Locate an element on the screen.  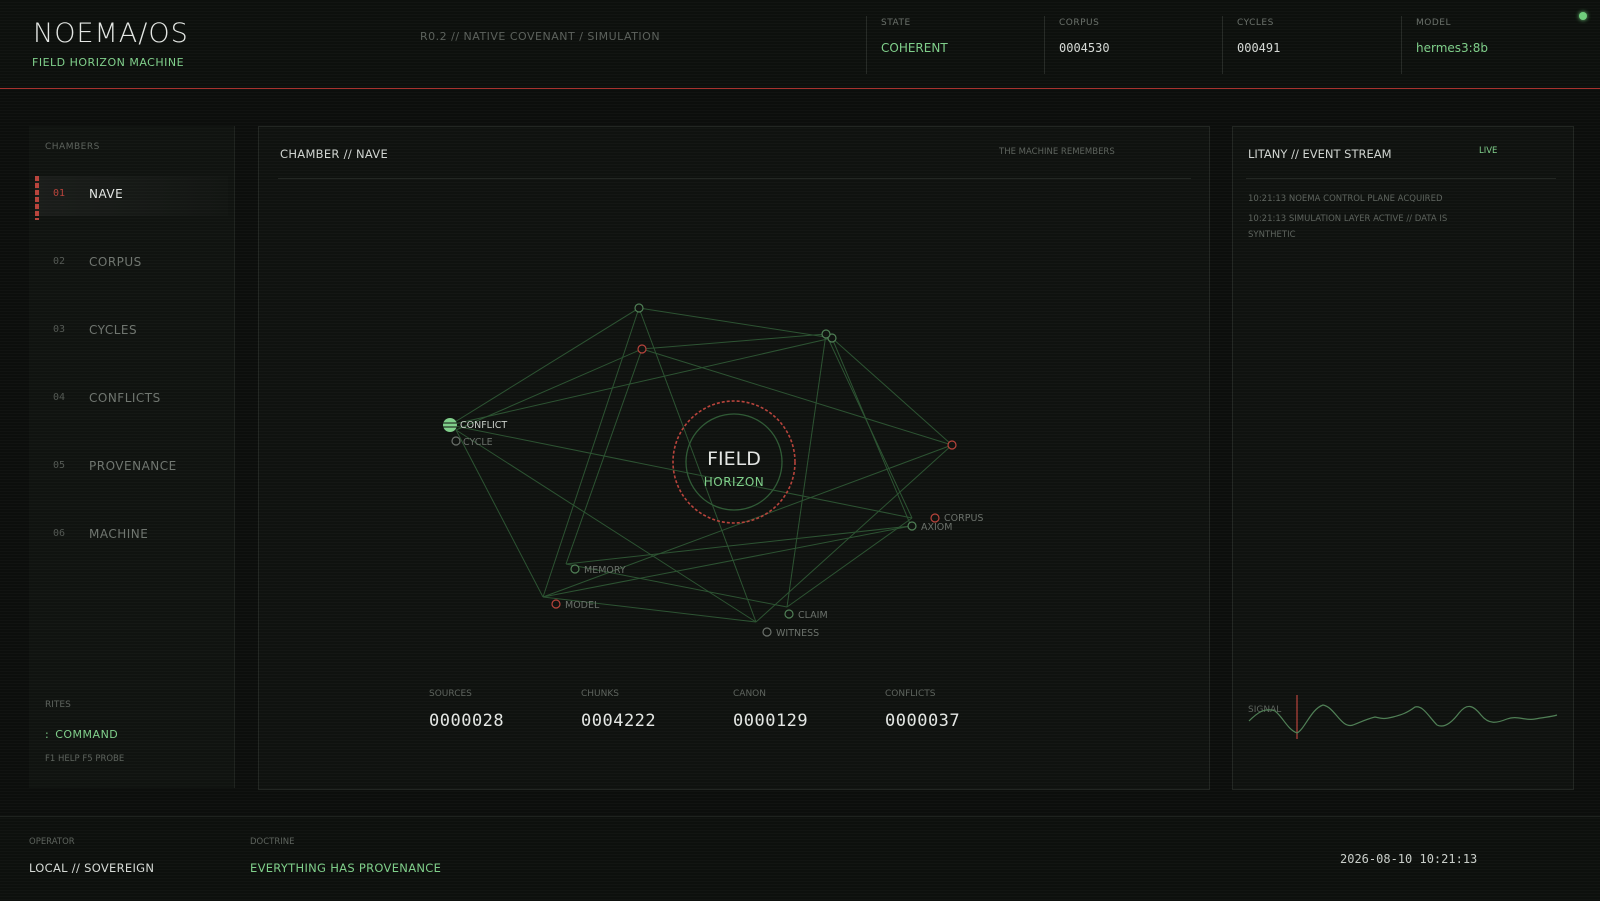
metric-value: 0004222 is located at coordinates (619, 721).